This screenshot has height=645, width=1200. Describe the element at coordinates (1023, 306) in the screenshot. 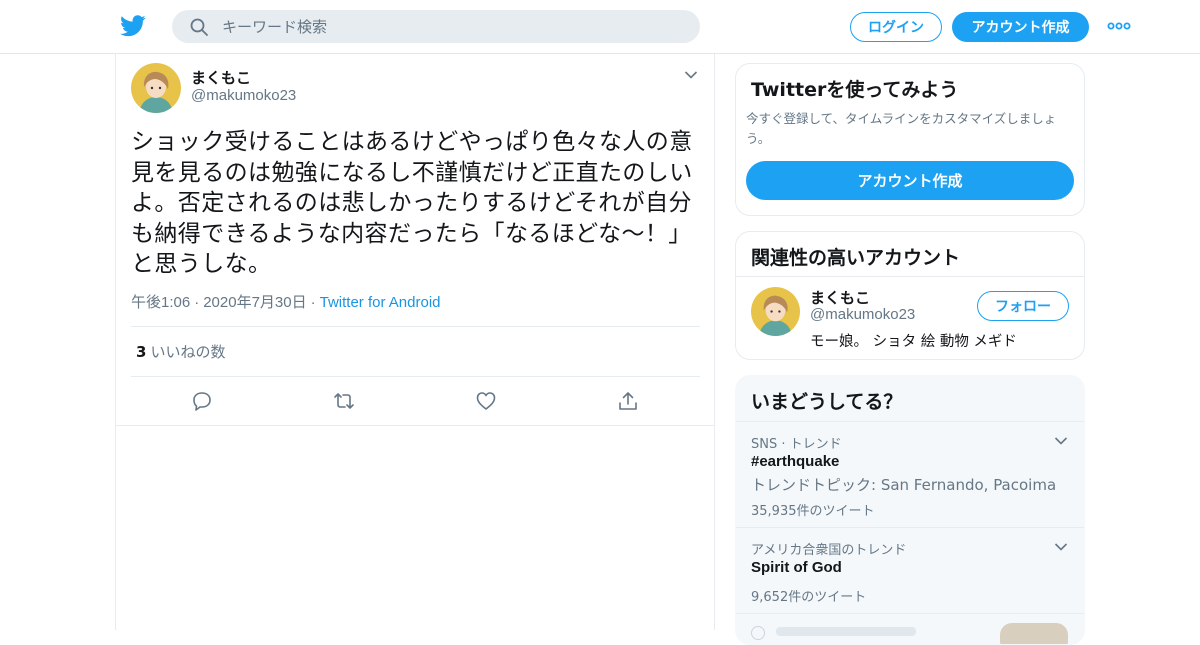

I see `follow-button: フォロー` at that location.